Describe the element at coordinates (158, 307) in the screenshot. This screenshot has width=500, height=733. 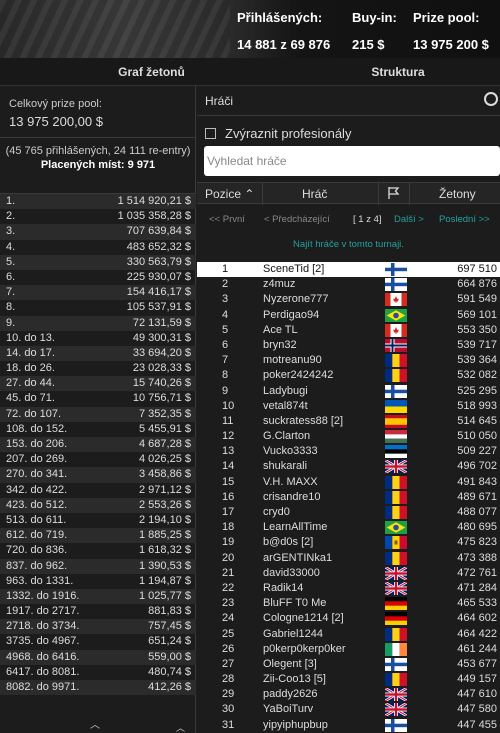
I see `payout-amount: 105 537,91 $` at that location.